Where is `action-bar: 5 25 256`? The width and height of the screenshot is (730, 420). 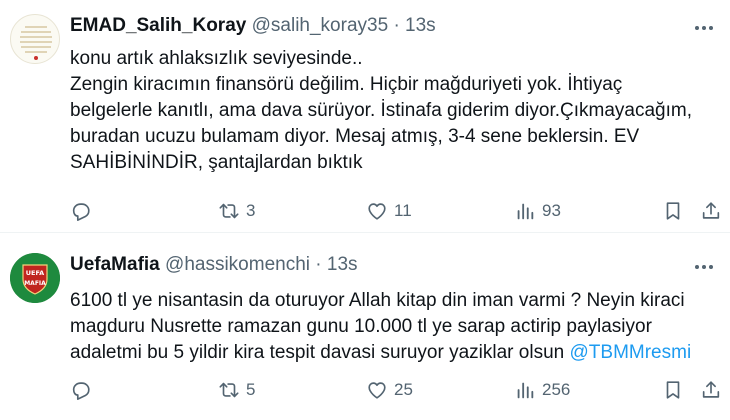 action-bar: 5 25 256 is located at coordinates (365, 390).